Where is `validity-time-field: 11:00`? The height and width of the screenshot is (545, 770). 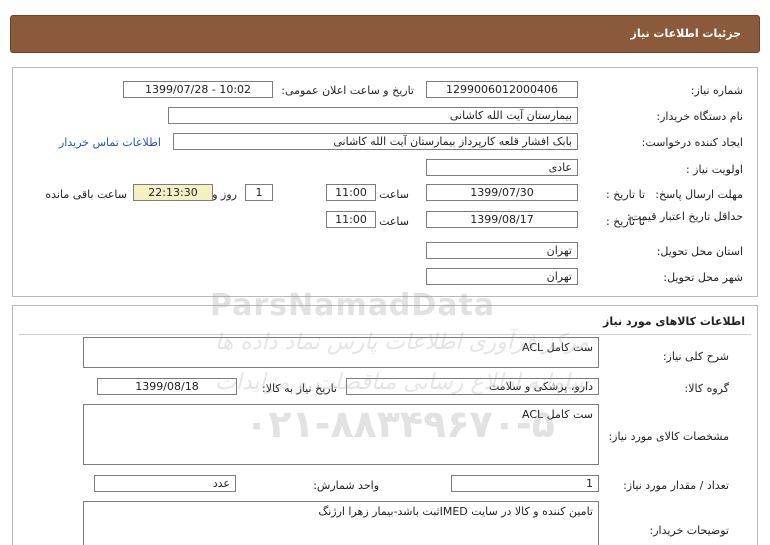
validity-time-field: 11:00 is located at coordinates (351, 219).